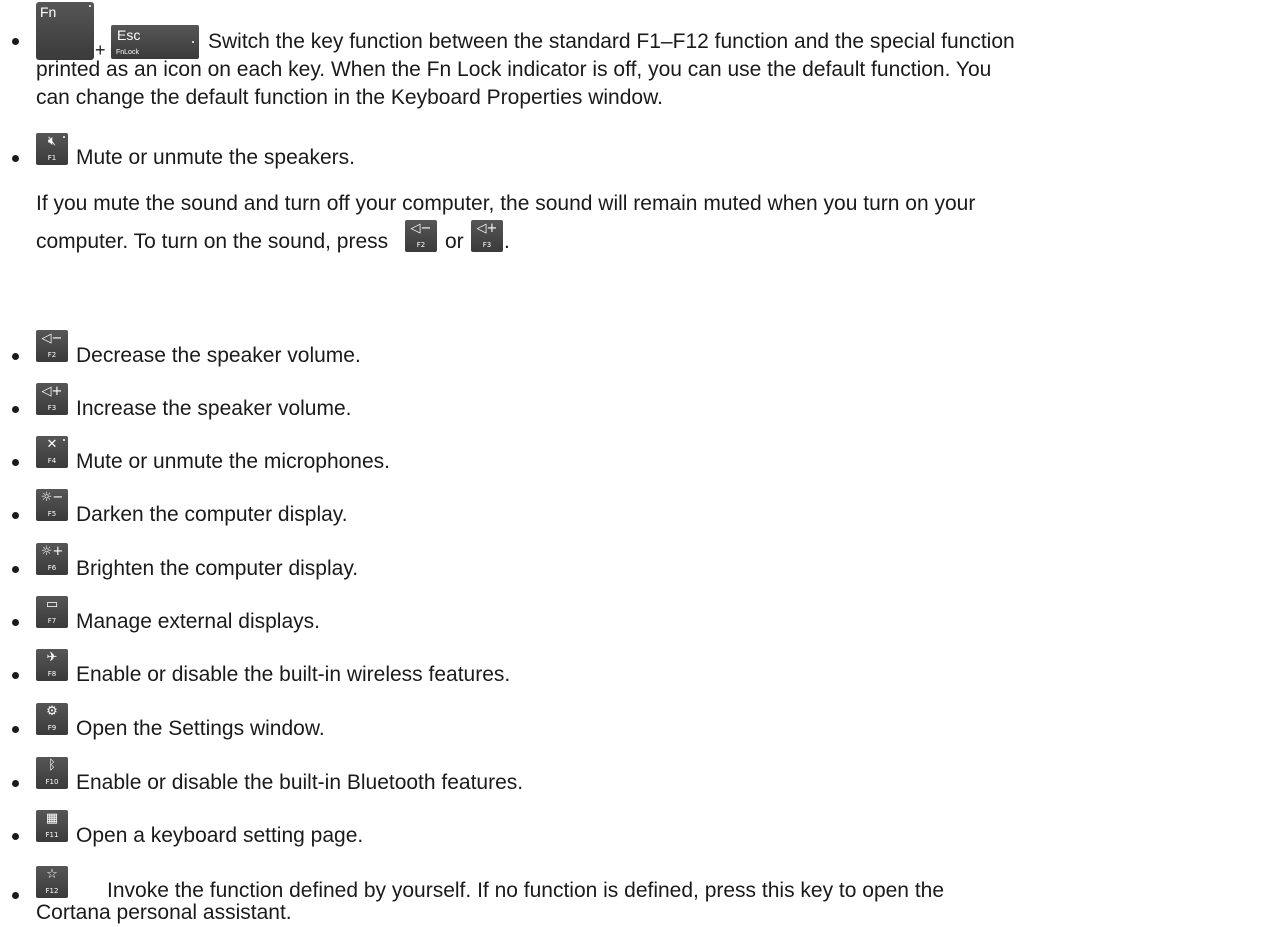 The height and width of the screenshot is (927, 1278). What do you see at coordinates (52, 835) in the screenshot?
I see `key-label: F11` at bounding box center [52, 835].